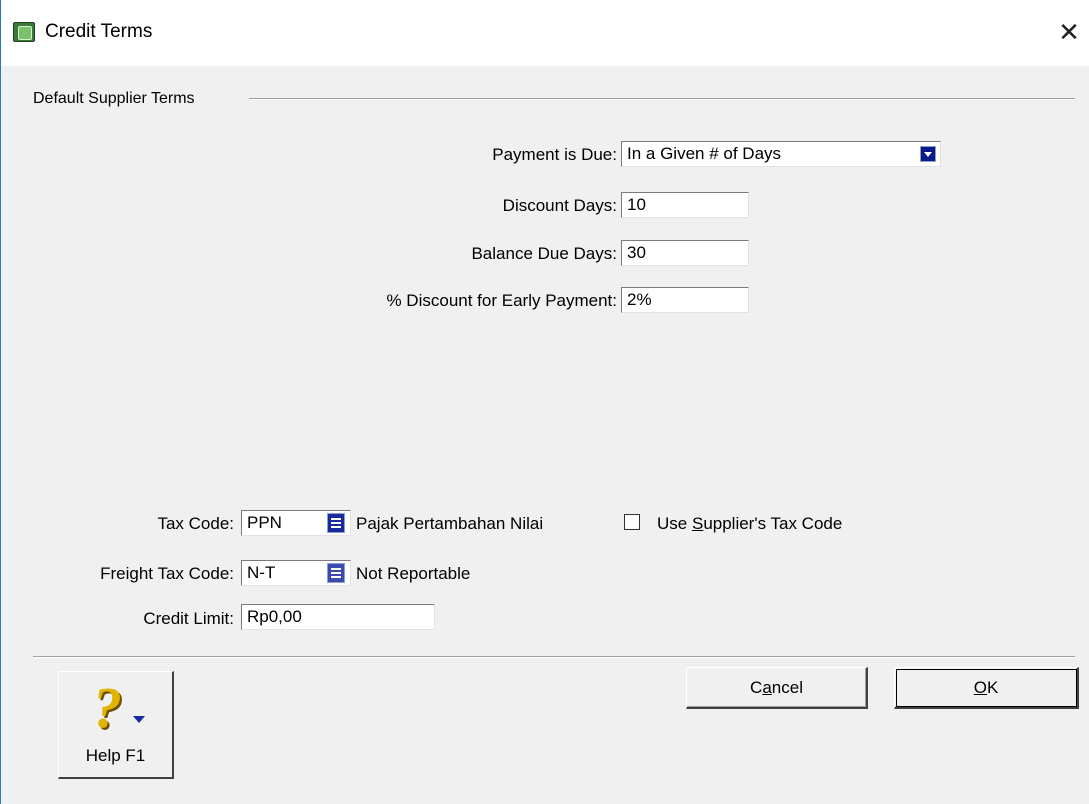 This screenshot has height=804, width=1089. I want to click on payment-due-value: In a Given # of Days, so click(704, 153).